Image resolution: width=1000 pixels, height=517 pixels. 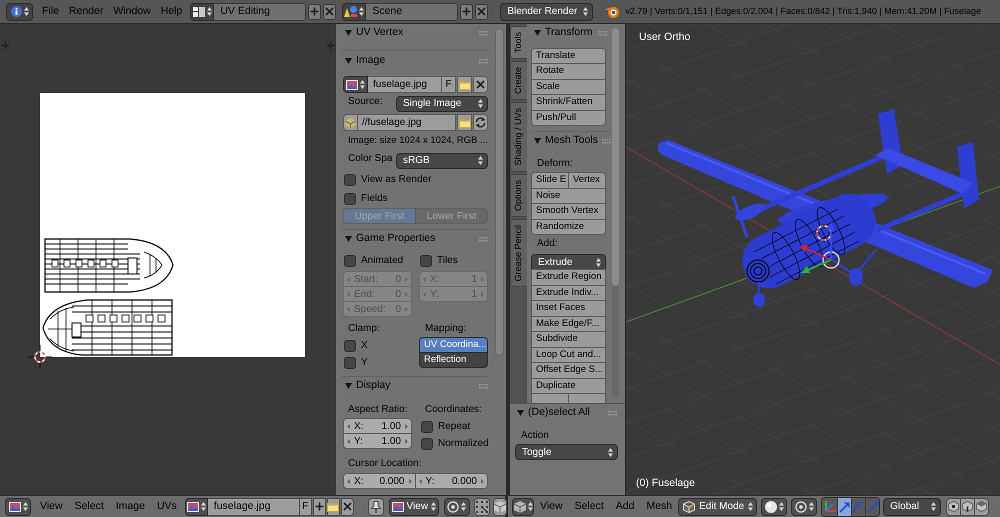 I want to click on checkbox-label: Y, so click(x=364, y=362).